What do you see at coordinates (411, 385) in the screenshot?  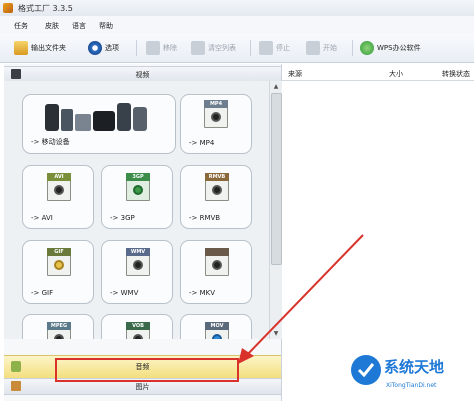 I see `watermark-sub-text: XiTongTianDi.net` at bounding box center [411, 385].